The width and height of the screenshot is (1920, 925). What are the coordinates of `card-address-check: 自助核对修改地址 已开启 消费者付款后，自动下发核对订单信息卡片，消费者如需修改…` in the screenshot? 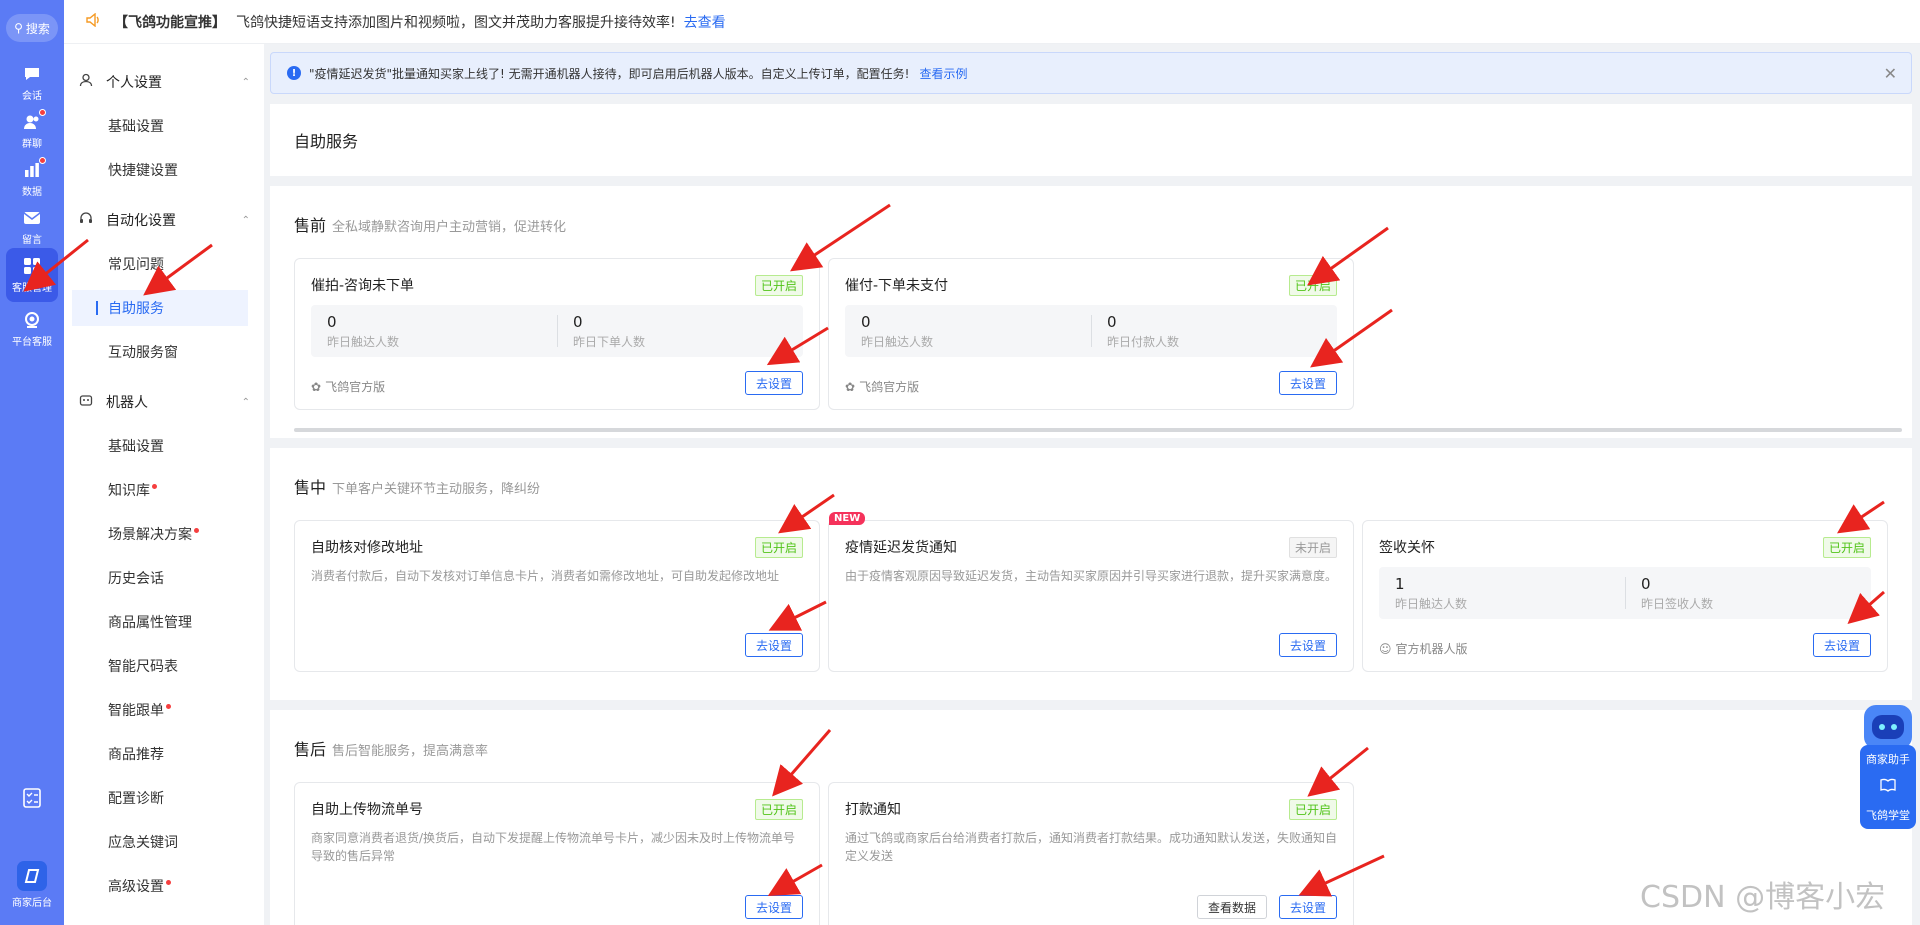 It's located at (557, 596).